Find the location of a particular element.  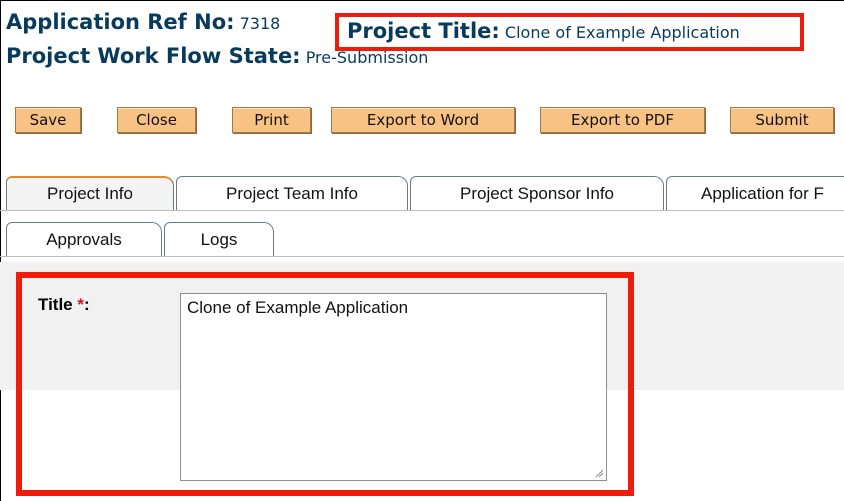

workflow-value: Pre-Submission is located at coordinates (367, 57).